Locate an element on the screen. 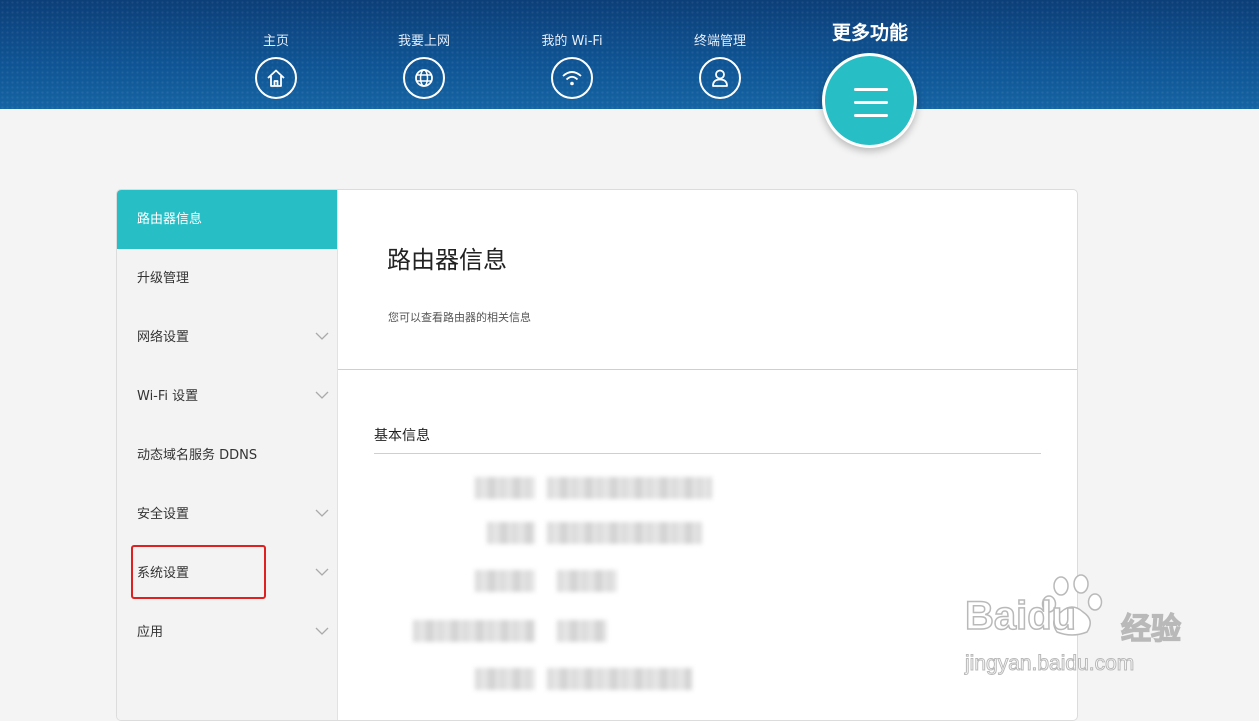 The width and height of the screenshot is (1259, 721). sidebar-item-label: 网络设置 is located at coordinates (163, 337).